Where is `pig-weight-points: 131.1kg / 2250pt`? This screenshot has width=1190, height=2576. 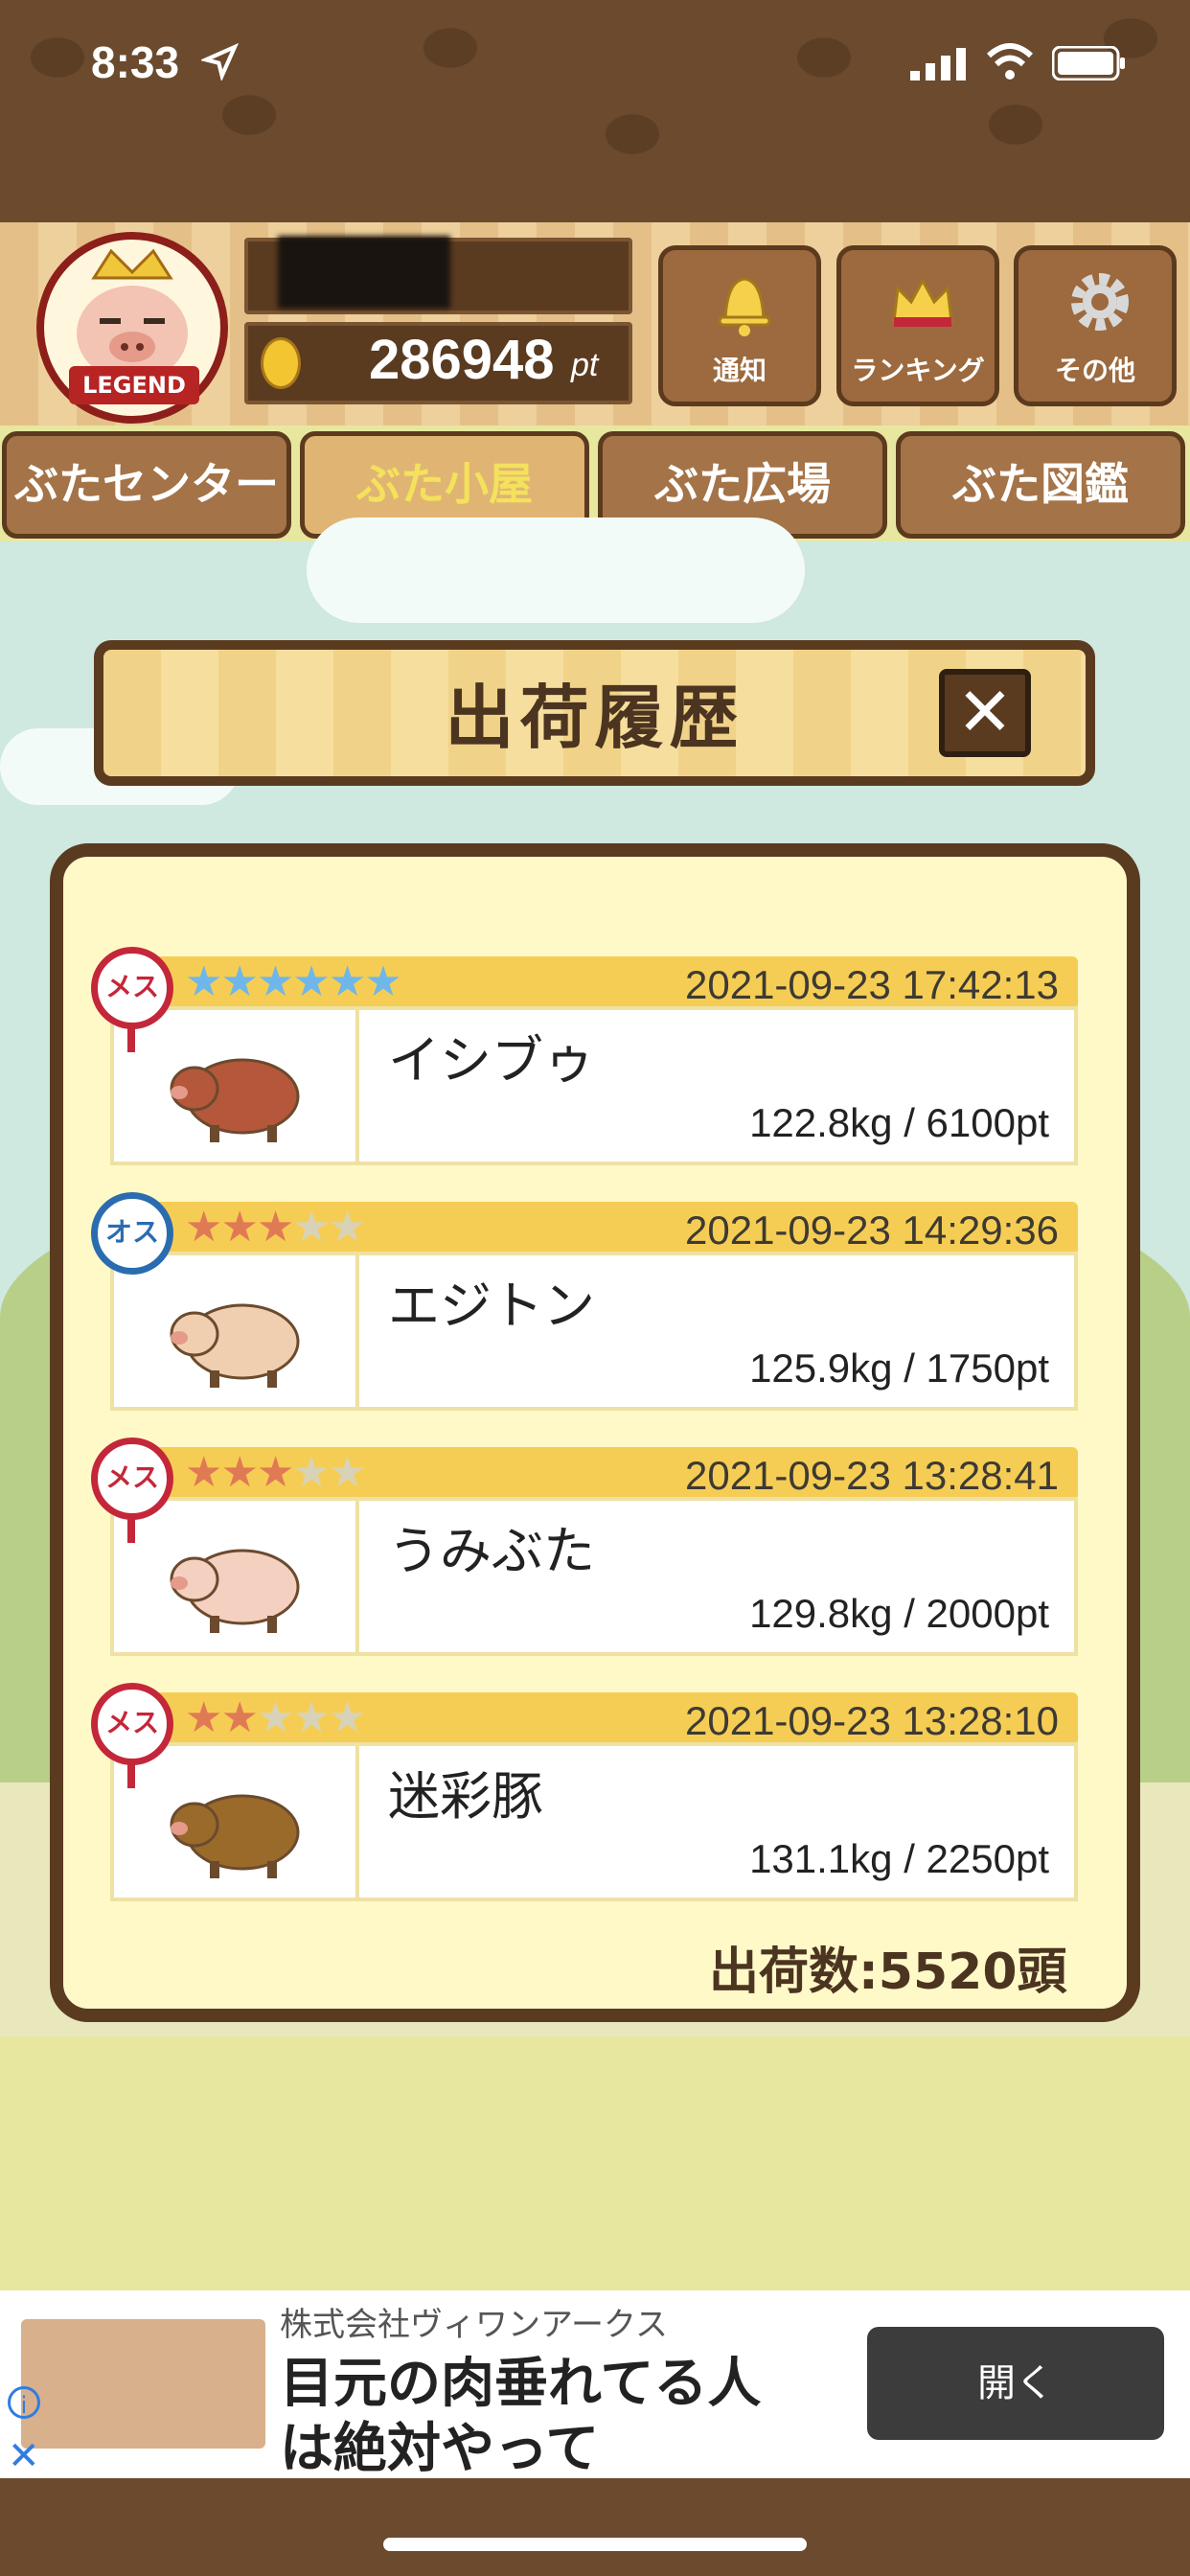 pig-weight-points: 131.1kg / 2250pt is located at coordinates (899, 1858).